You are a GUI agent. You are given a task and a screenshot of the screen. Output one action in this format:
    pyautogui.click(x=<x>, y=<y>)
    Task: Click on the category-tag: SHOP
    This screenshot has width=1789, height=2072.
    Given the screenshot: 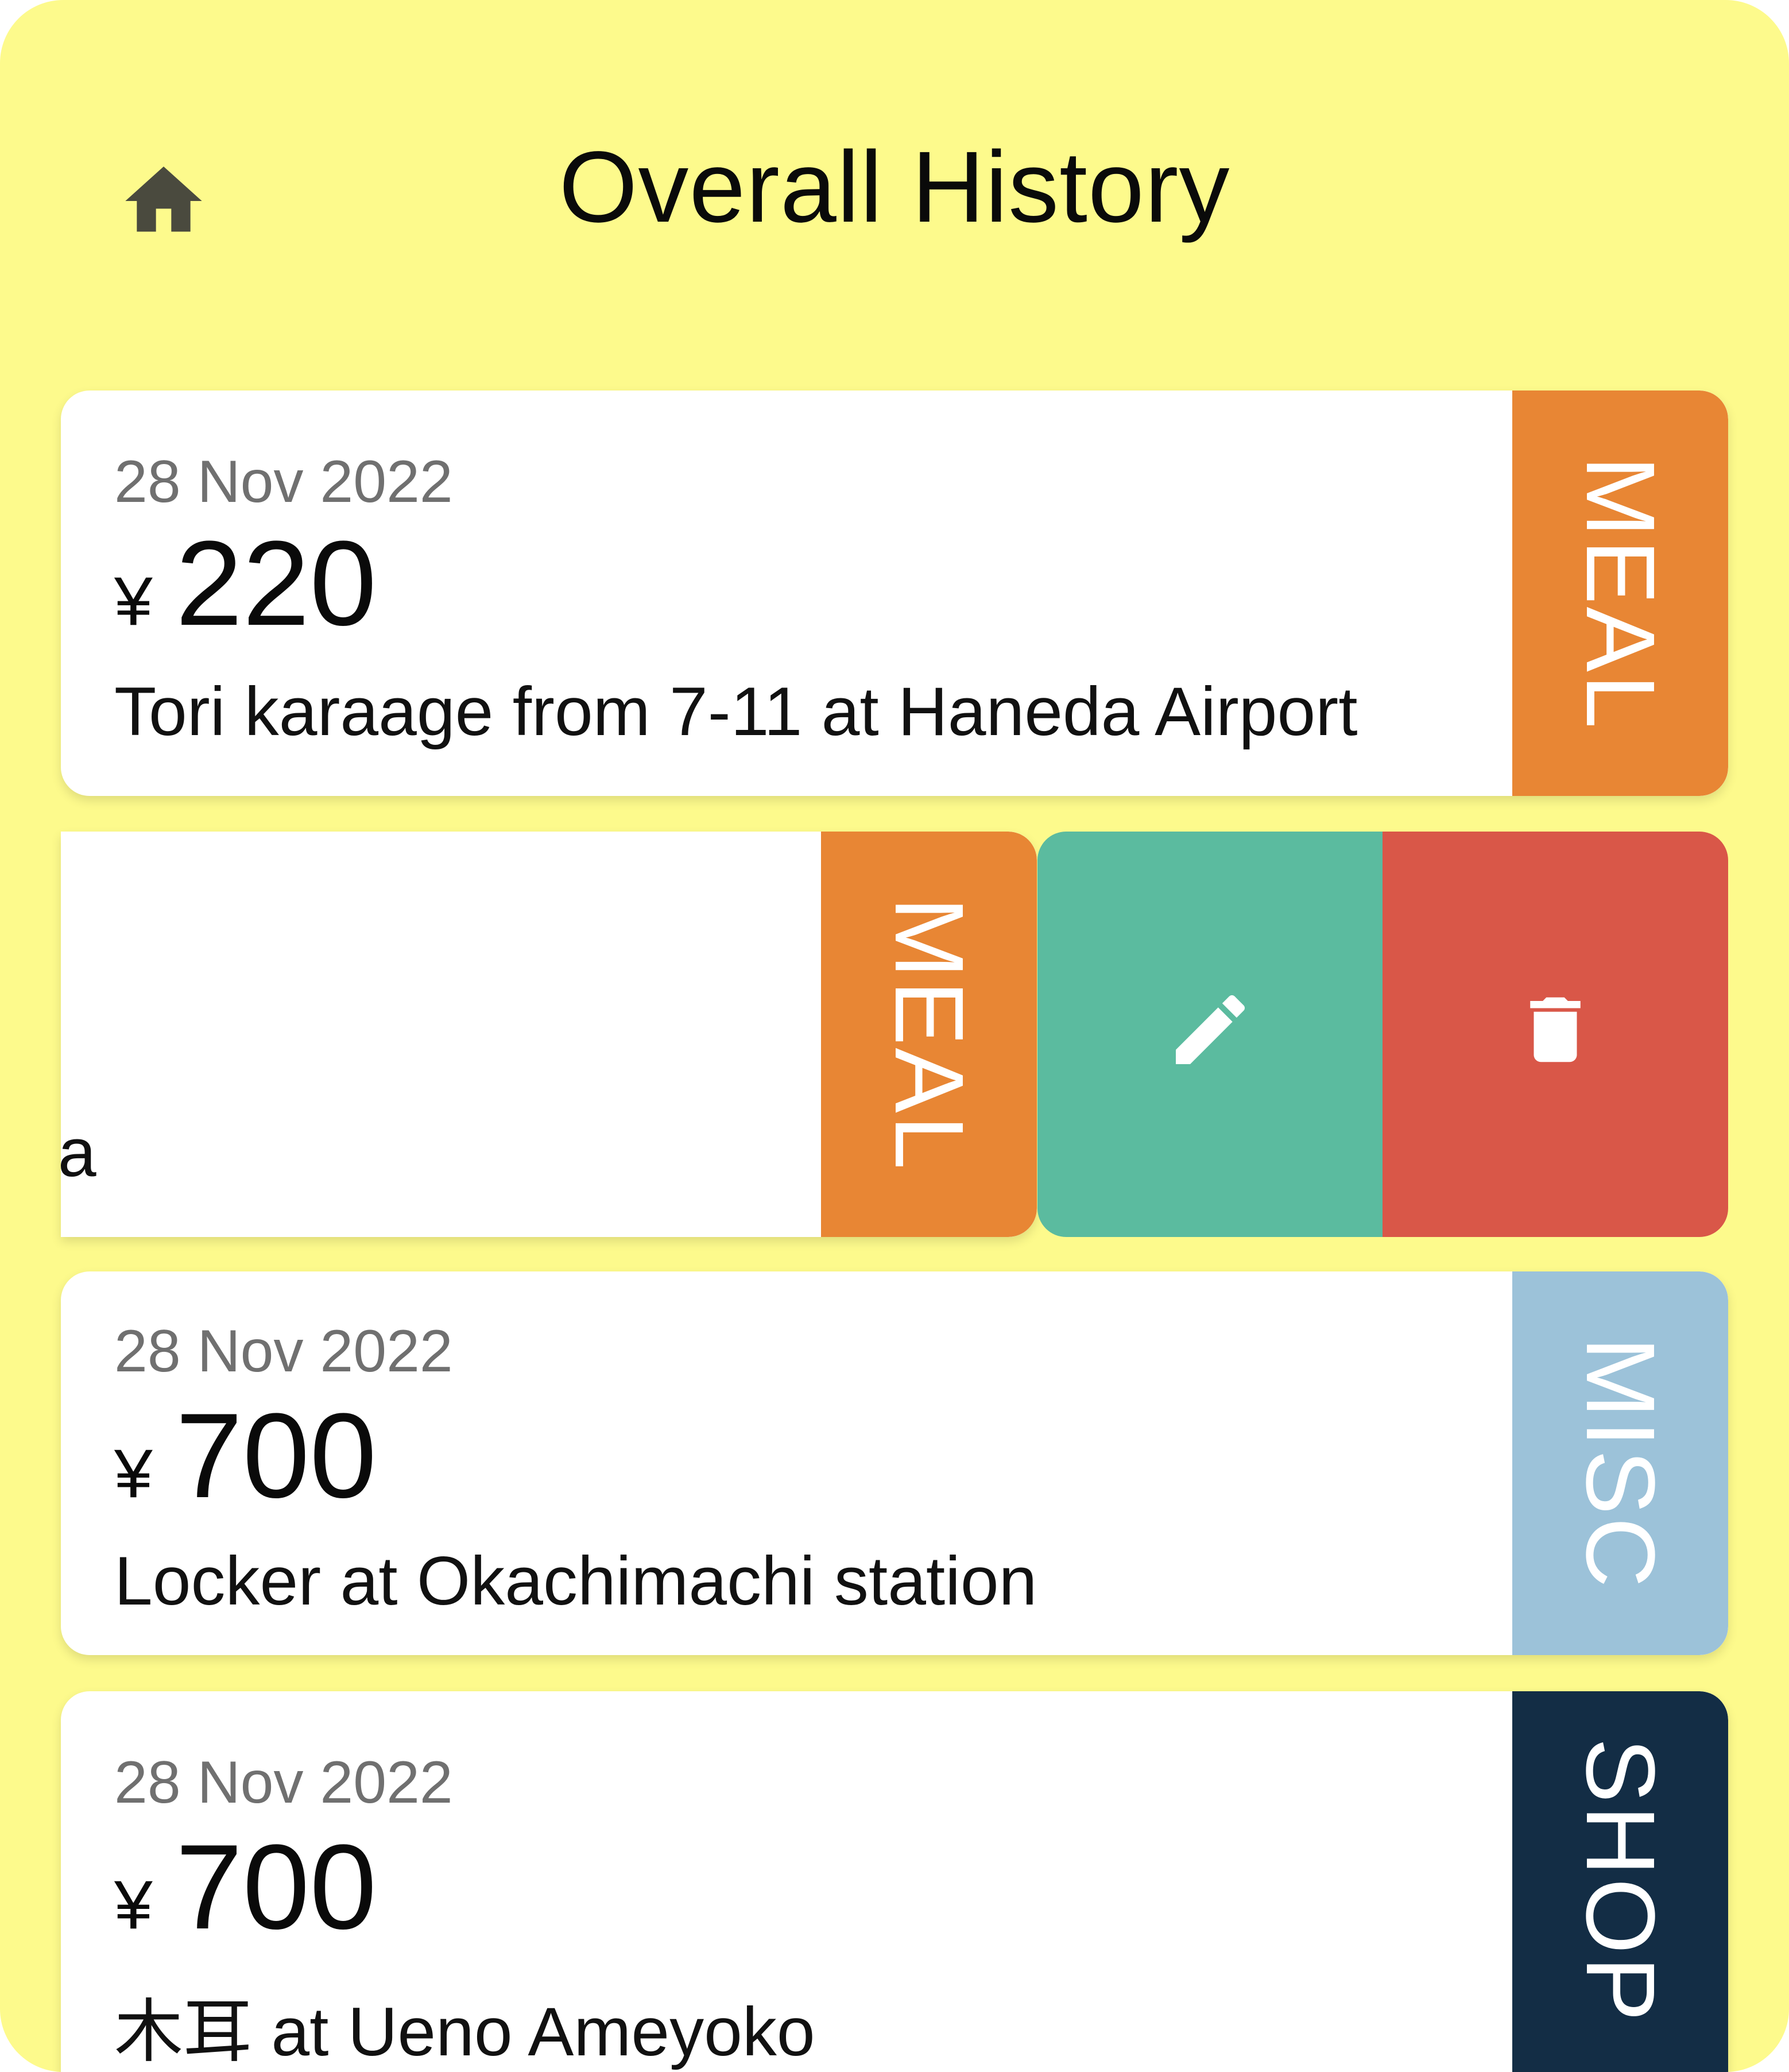 What is the action you would take?
    pyautogui.click(x=1620, y=1881)
    